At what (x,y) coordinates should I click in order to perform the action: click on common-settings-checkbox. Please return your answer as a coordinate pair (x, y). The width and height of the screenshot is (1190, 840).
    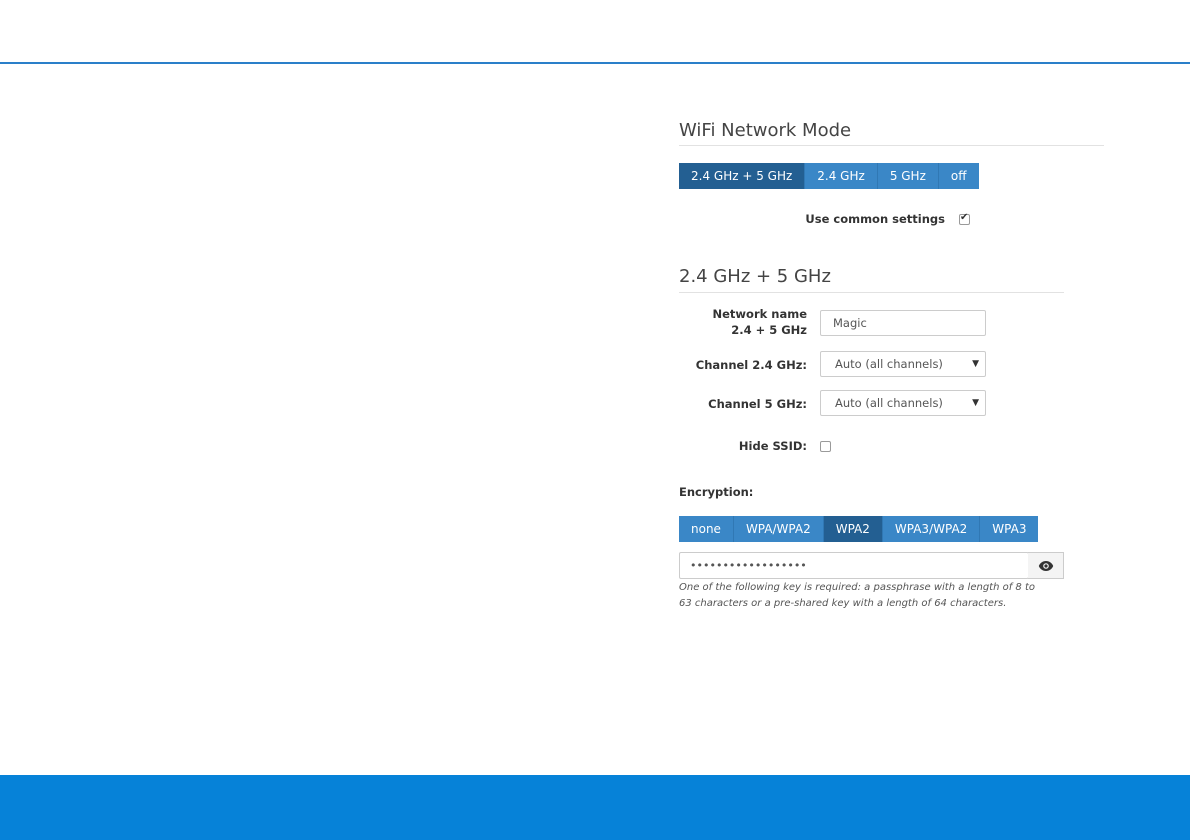
    Looking at the image, I should click on (964, 218).